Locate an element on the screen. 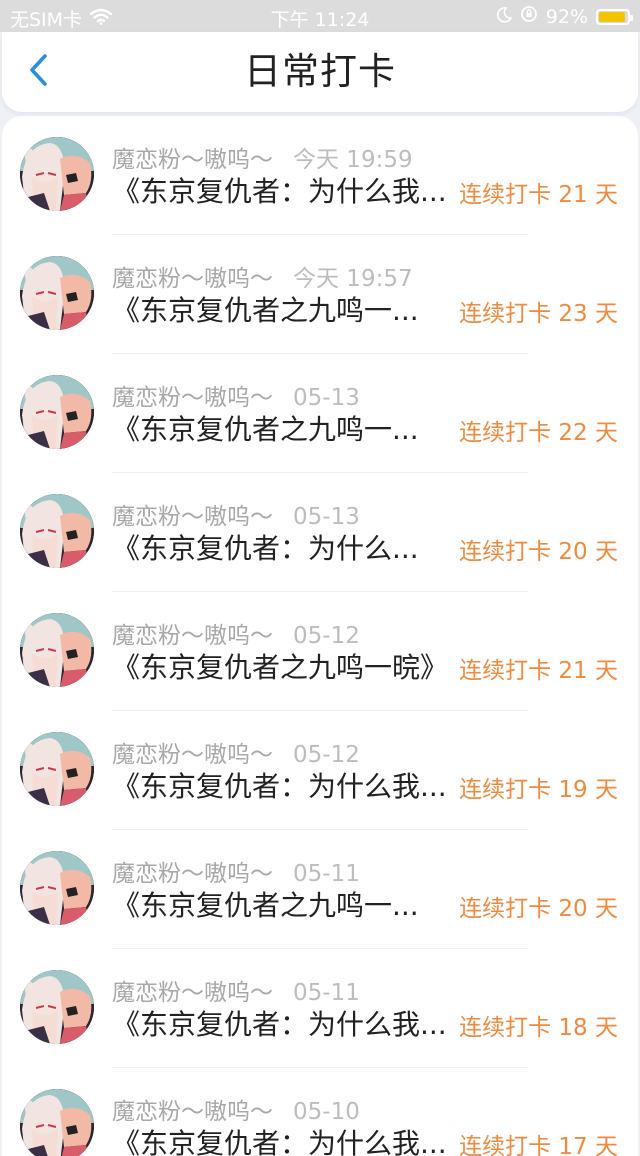 The height and width of the screenshot is (1156, 640). list-item: 魔恋粉～嗷呜～ 05-12 《东京复仇者：为什么我... 连续打卡 19 天 is located at coordinates (320, 770).